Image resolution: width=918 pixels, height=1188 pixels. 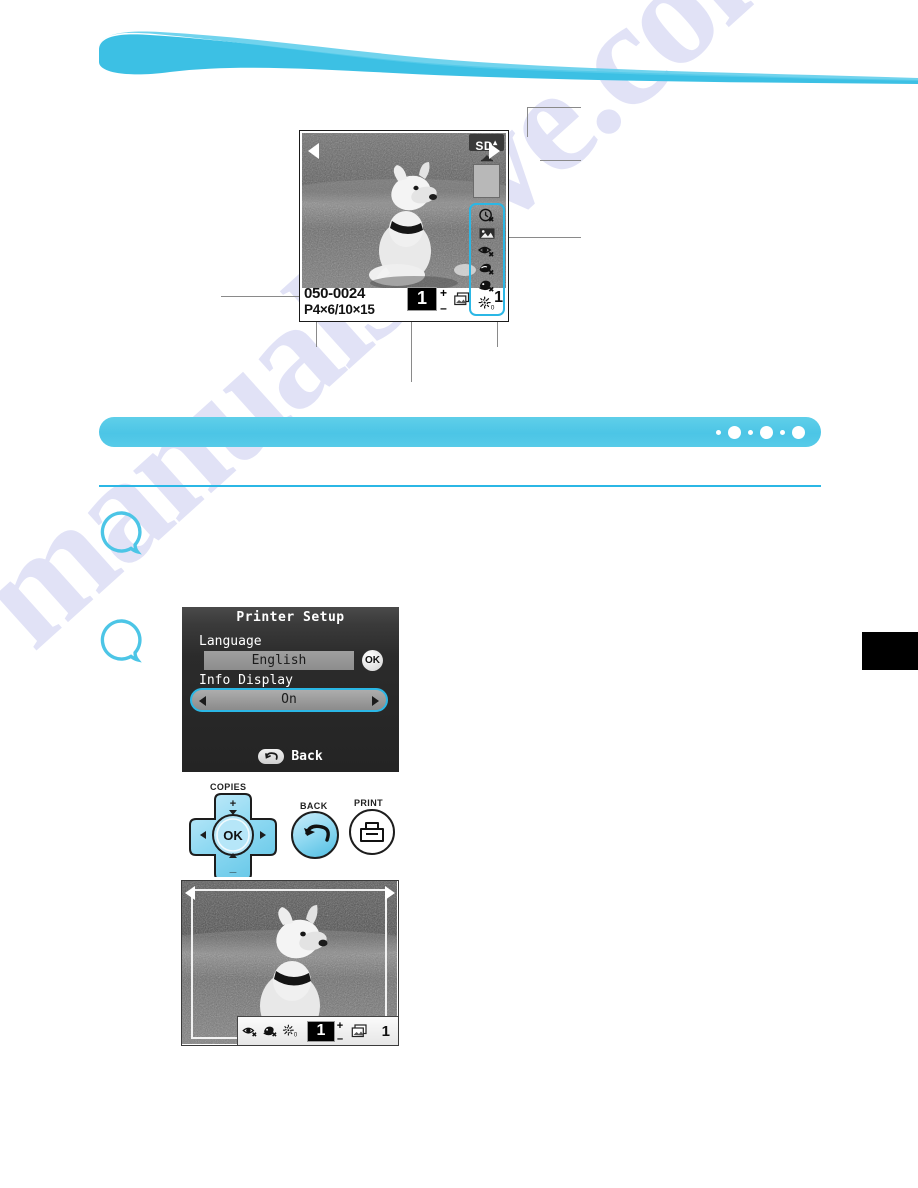 What do you see at coordinates (443, 308) in the screenshot?
I see `copies-minus: –` at bounding box center [443, 308].